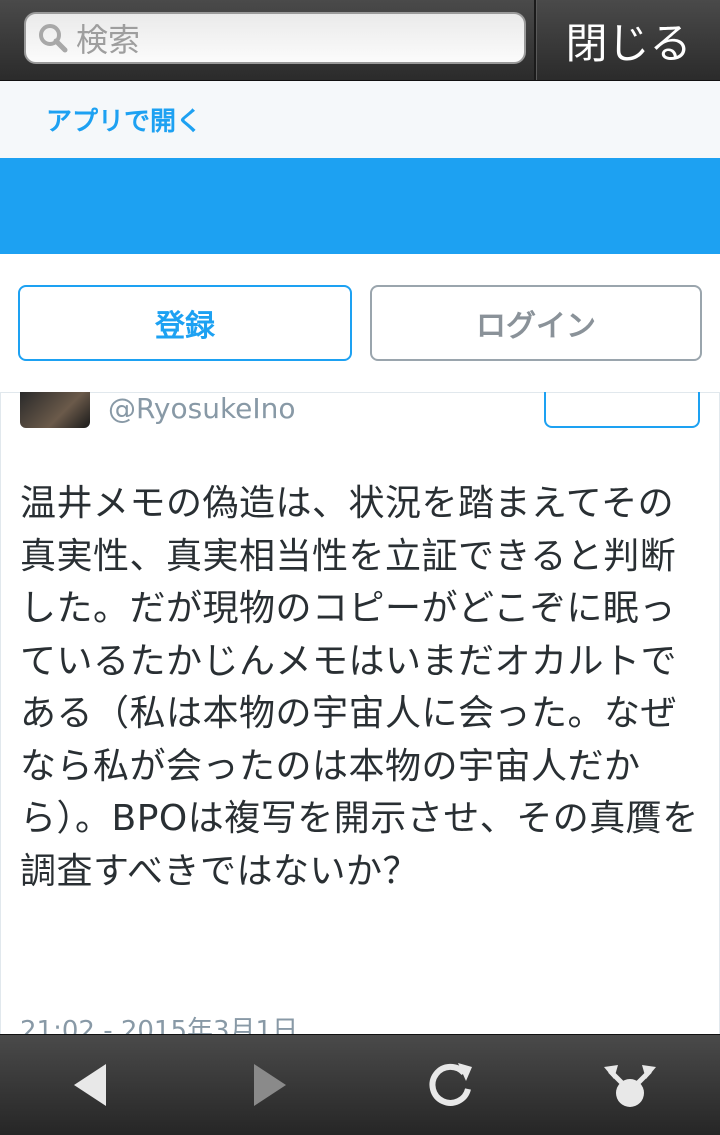 The height and width of the screenshot is (1135, 720). Describe the element at coordinates (53, 38) in the screenshot. I see `search-icon` at that location.